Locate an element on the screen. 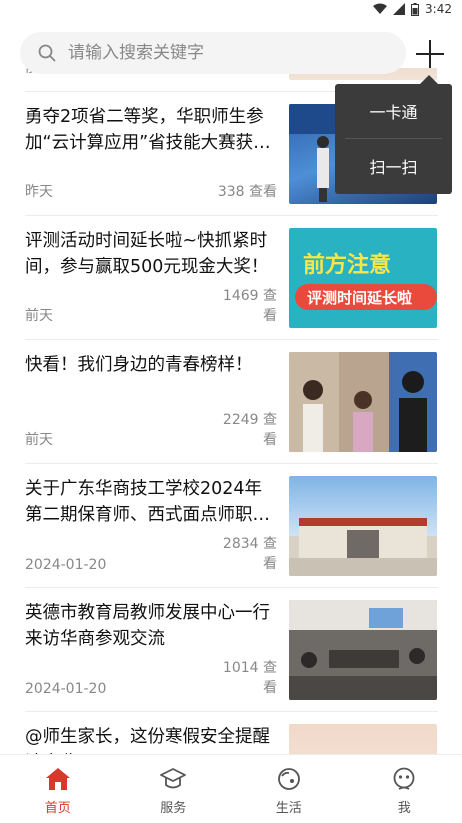 Image resolution: width=462 pixels, height=823 pixels. tab-home: 首页 is located at coordinates (58, 789).